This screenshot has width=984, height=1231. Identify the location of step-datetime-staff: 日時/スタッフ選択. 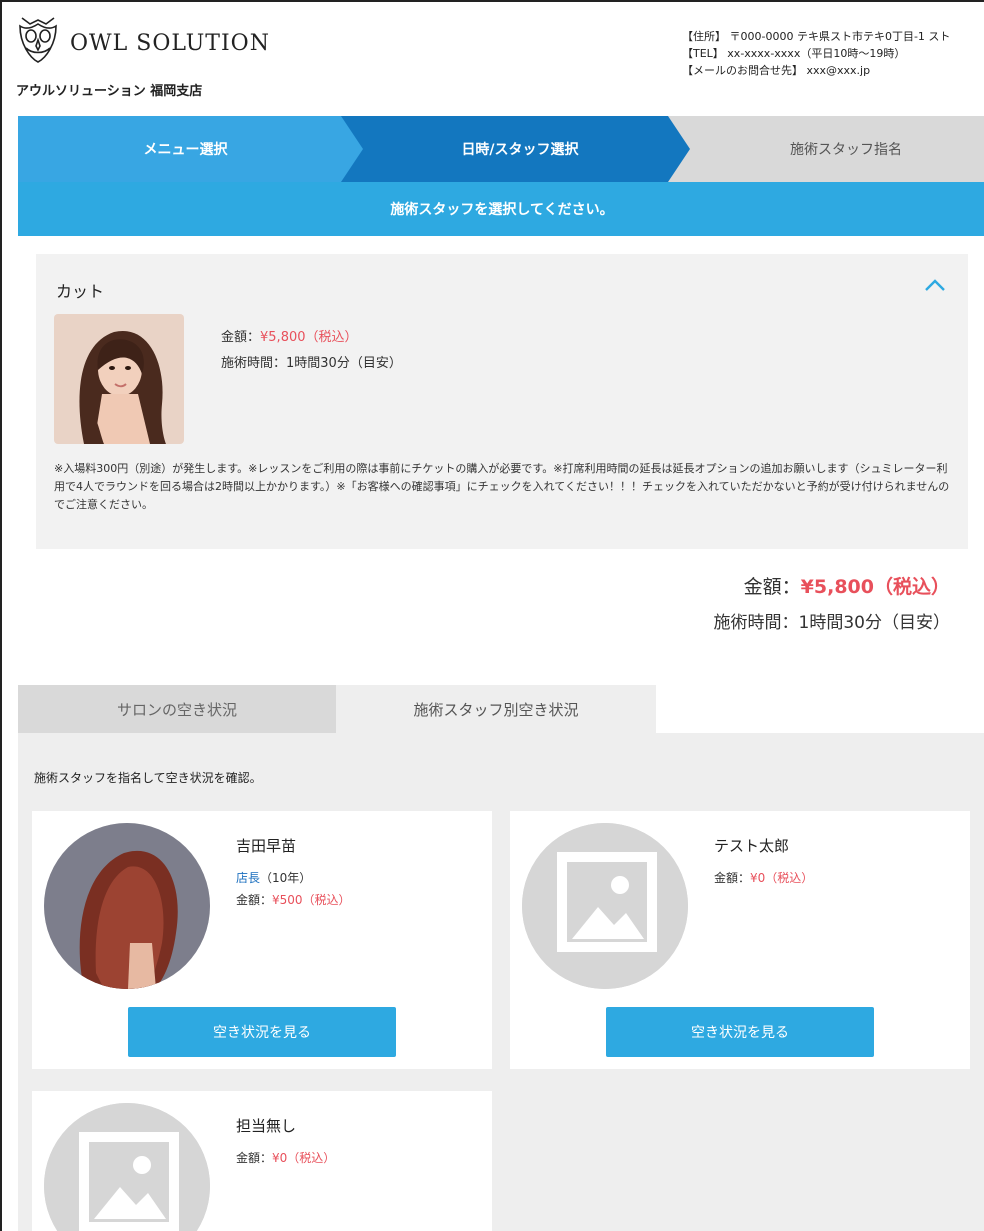
(515, 149).